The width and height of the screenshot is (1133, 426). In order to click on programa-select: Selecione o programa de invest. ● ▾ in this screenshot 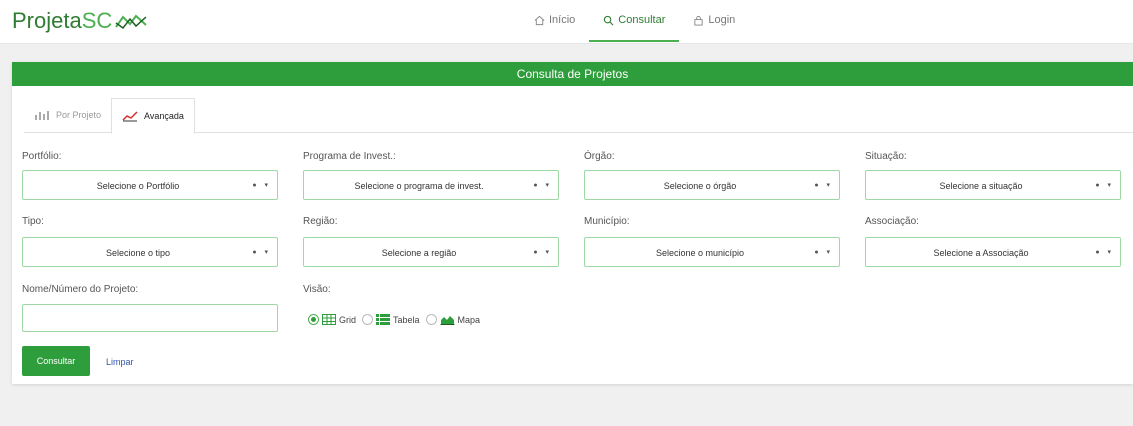, I will do `click(431, 185)`.